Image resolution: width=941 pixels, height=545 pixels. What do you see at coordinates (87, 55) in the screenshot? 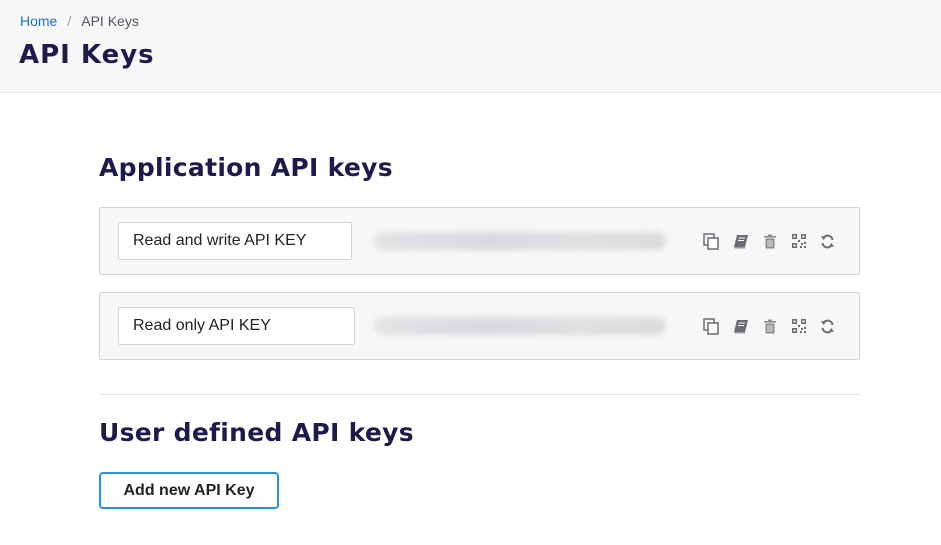
I see `page-title: API Keys` at bounding box center [87, 55].